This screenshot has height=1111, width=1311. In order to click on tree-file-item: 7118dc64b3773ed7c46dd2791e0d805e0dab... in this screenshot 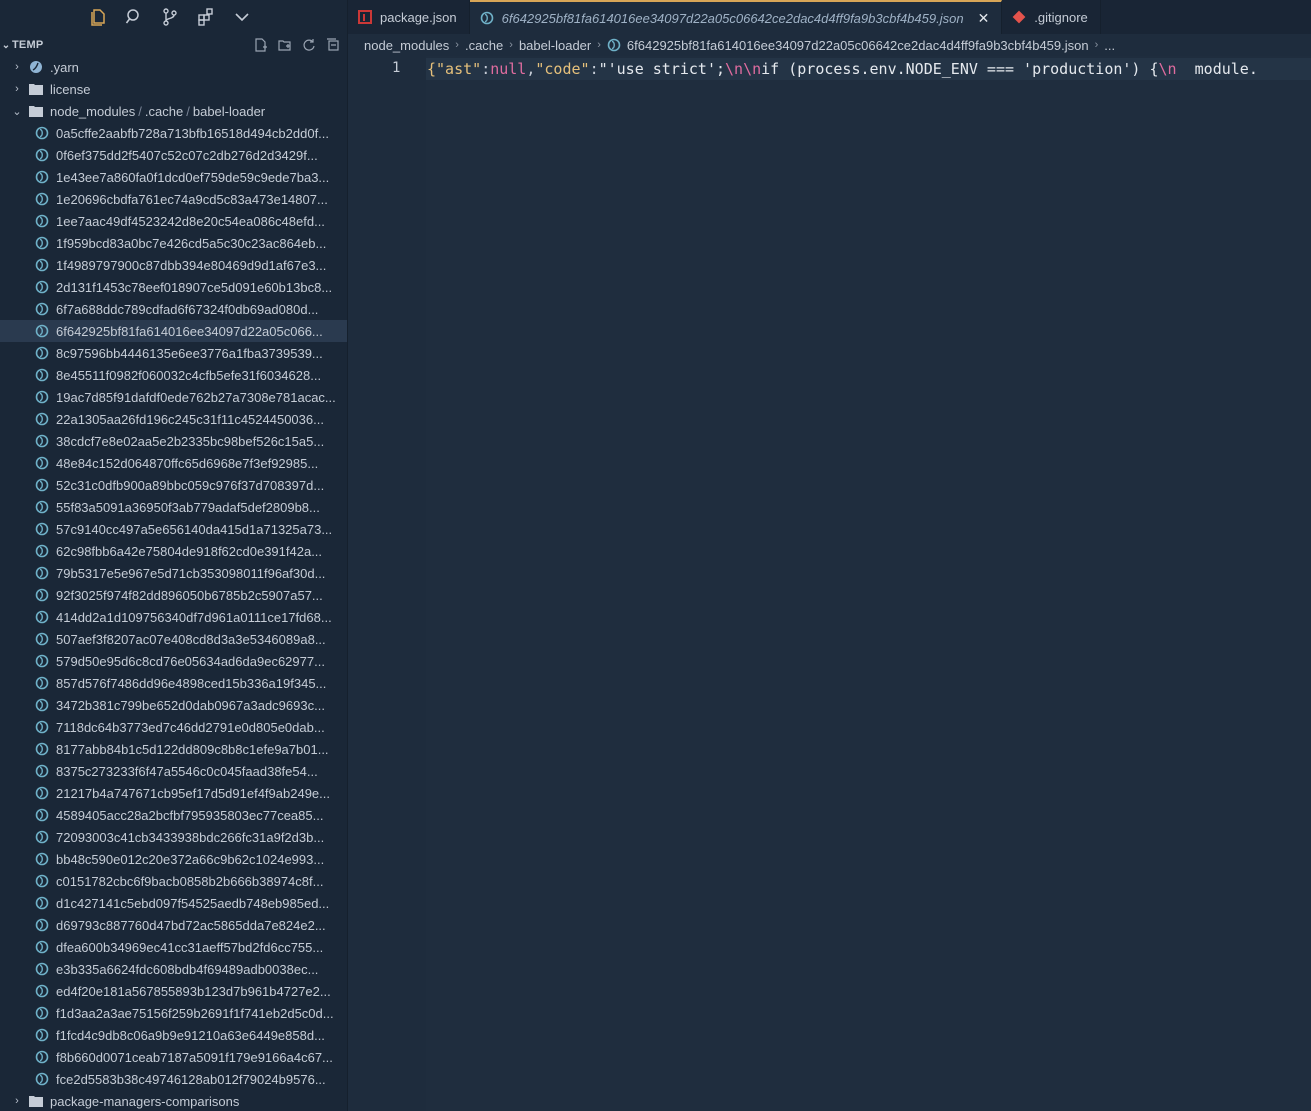, I will do `click(173, 727)`.